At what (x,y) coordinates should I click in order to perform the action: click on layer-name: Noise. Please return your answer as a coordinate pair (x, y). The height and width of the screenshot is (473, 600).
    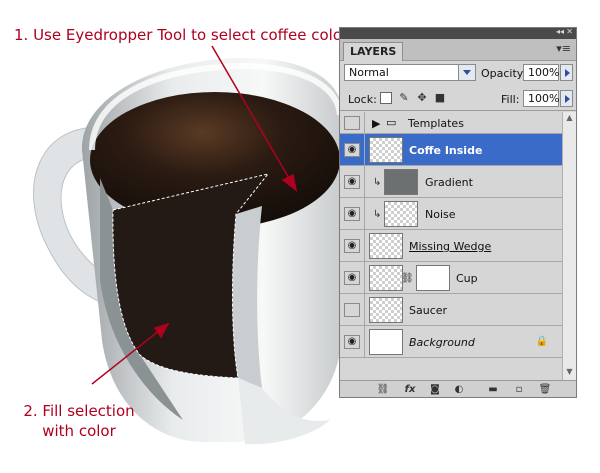
    Looking at the image, I should click on (440, 214).